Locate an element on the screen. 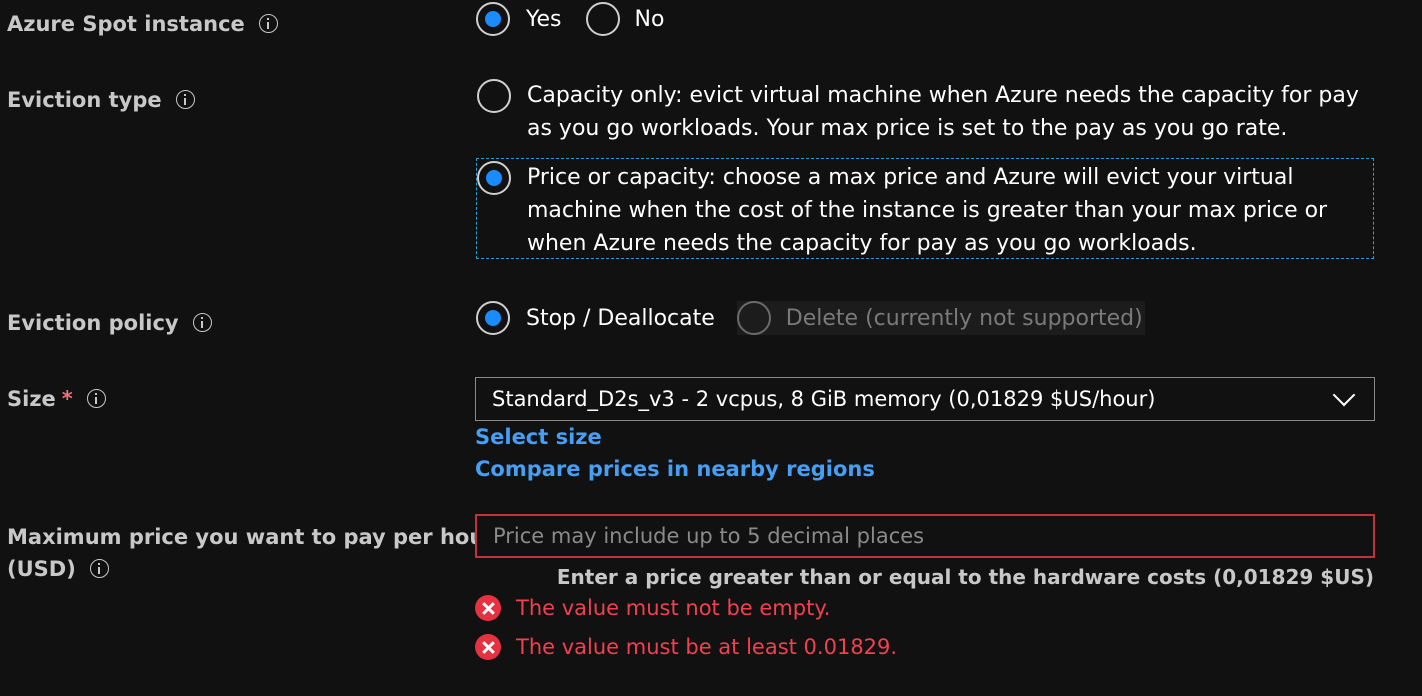 The width and height of the screenshot is (1422, 696). size-label: Size * is located at coordinates (56, 399).